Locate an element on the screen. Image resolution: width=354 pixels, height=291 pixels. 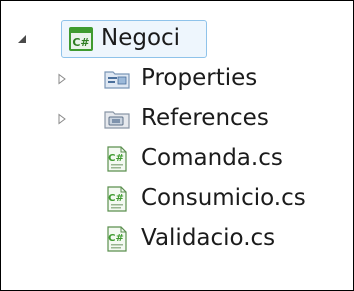
tree-item-project: C# Negoci is located at coordinates (177, 39).